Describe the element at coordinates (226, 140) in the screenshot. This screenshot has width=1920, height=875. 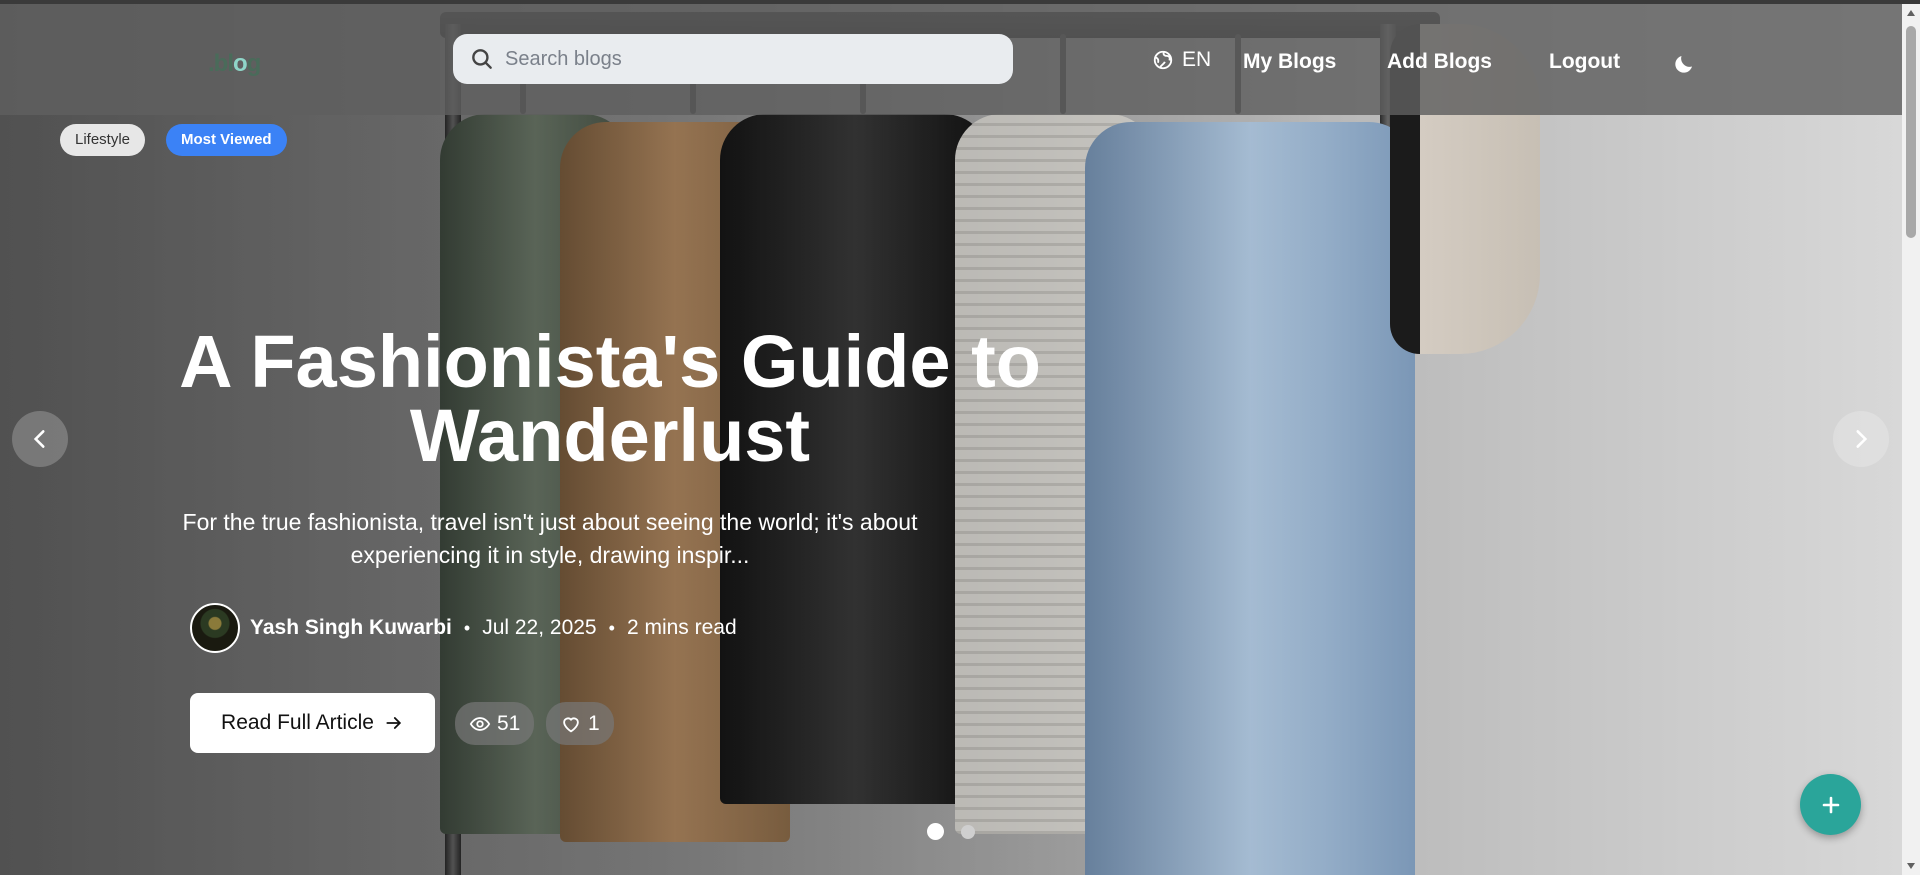
I see `badge-most-viewed: Most Viewed` at that location.